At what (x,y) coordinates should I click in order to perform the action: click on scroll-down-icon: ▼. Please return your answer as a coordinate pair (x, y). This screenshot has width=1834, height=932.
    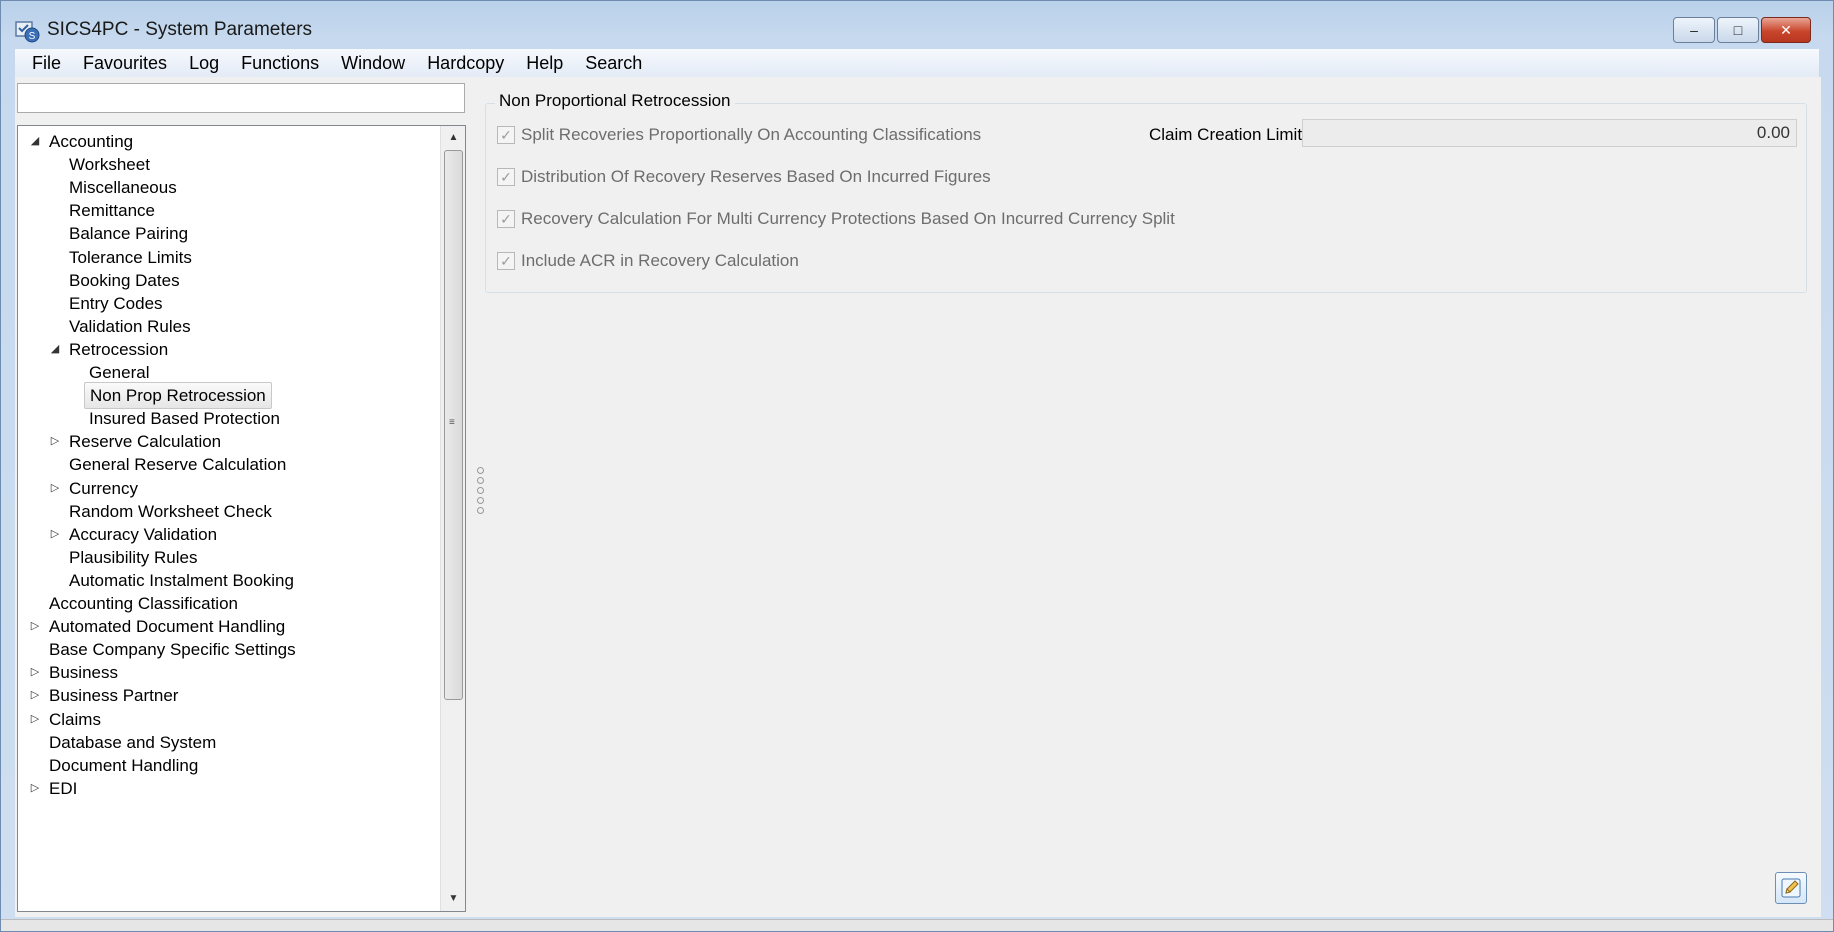
    Looking at the image, I should click on (453, 899).